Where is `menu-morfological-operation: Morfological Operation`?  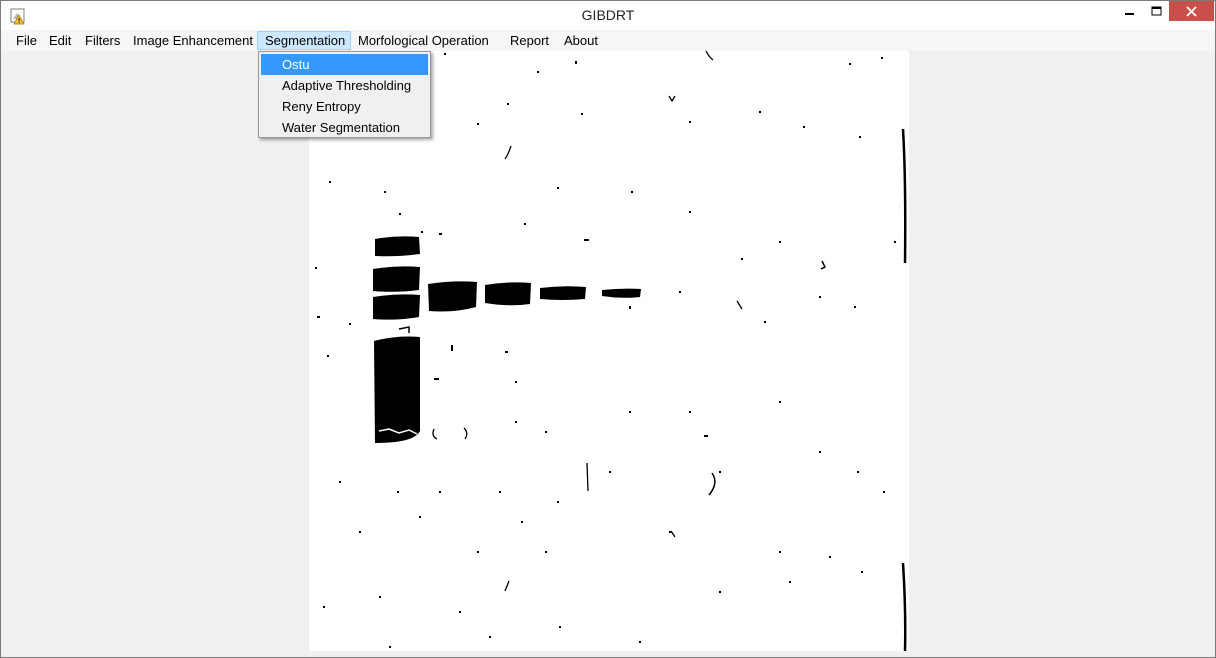 menu-morfological-operation: Morfological Operation is located at coordinates (423, 40).